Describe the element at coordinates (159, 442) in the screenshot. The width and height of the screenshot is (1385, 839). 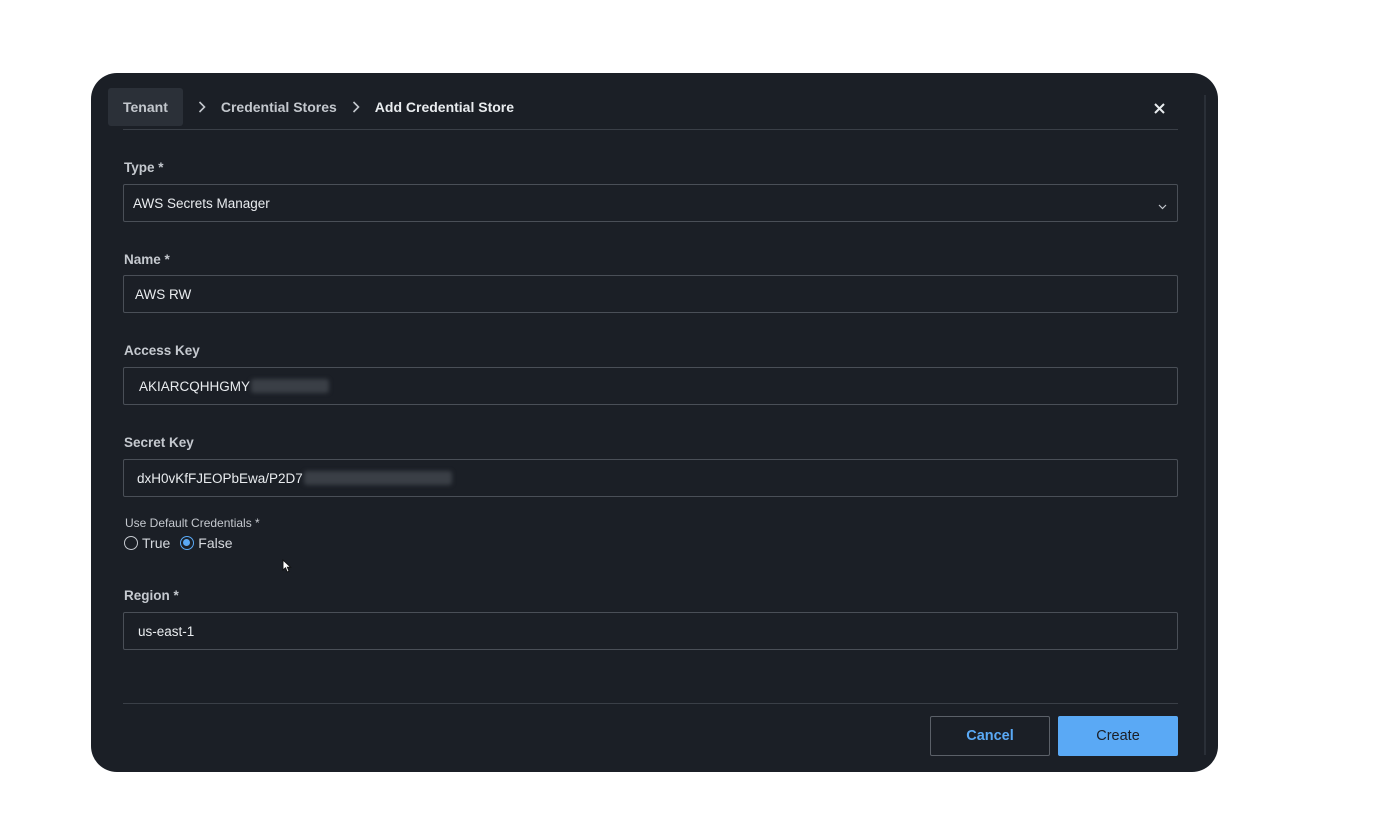
I see `secret-key-label: Secret Key` at that location.